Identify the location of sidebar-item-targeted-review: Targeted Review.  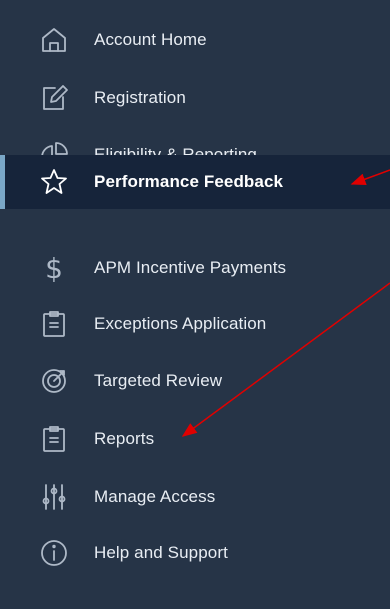
(195, 381).